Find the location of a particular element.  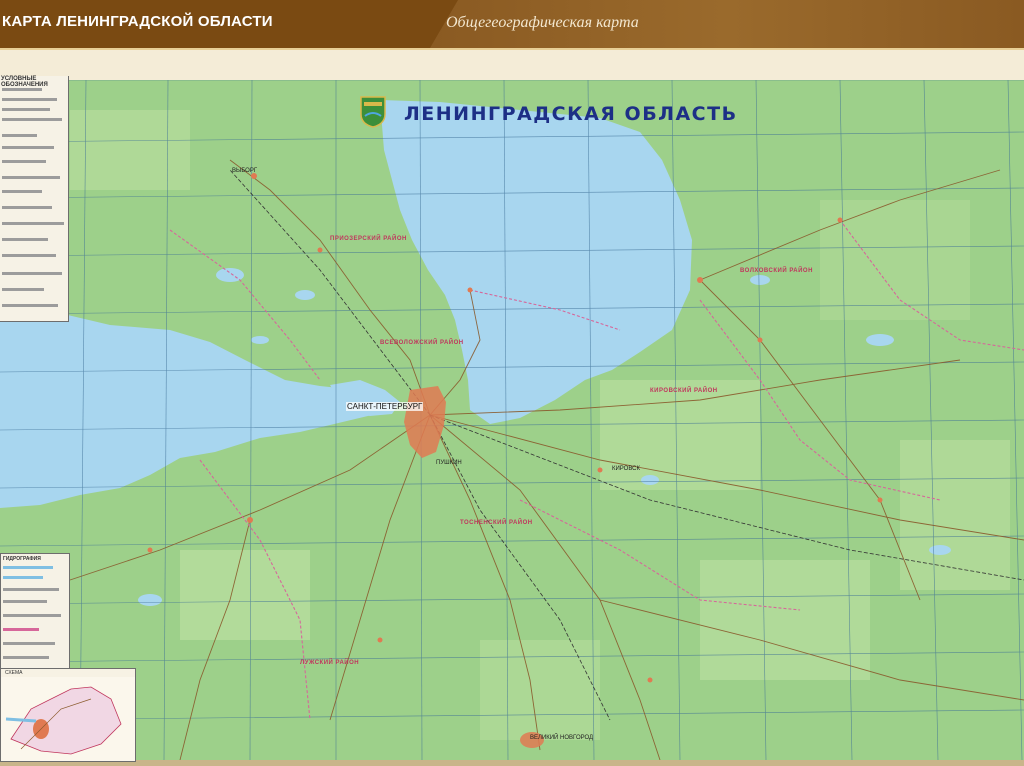

hydrography-legend: ГИДРОГРАФИЯ is located at coordinates (35, 611).